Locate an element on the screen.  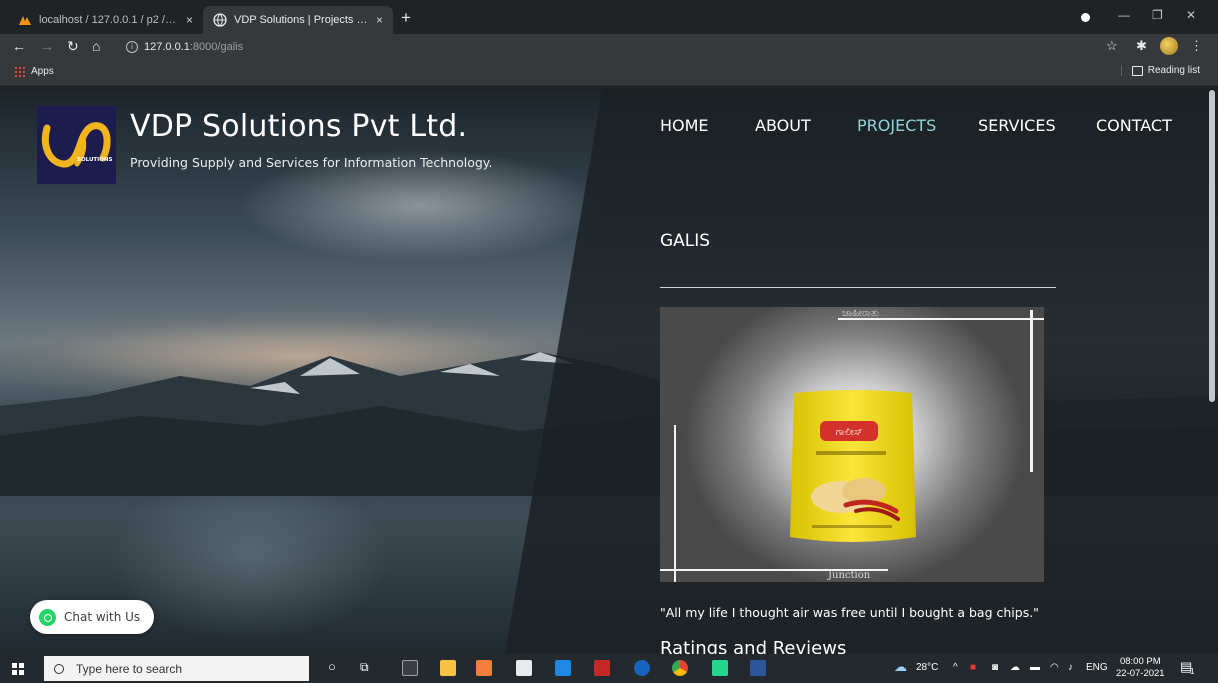
store-icon is located at coordinates (524, 668).